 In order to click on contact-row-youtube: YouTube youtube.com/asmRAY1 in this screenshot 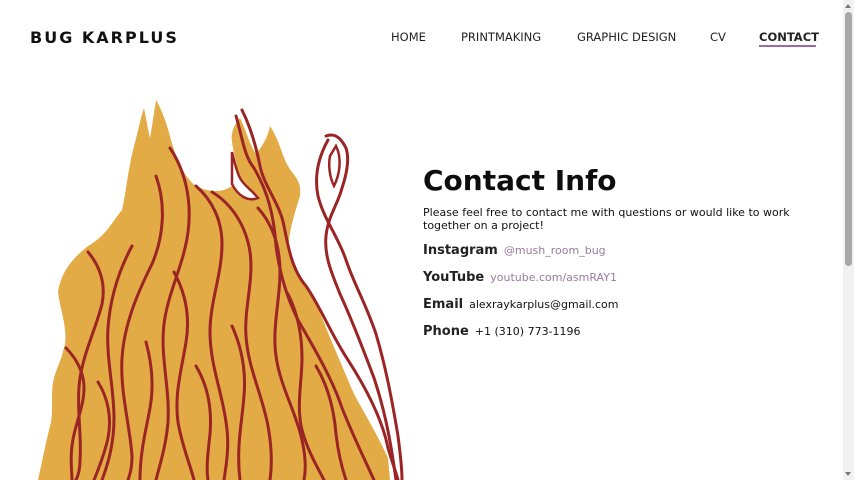, I will do `click(618, 278)`.